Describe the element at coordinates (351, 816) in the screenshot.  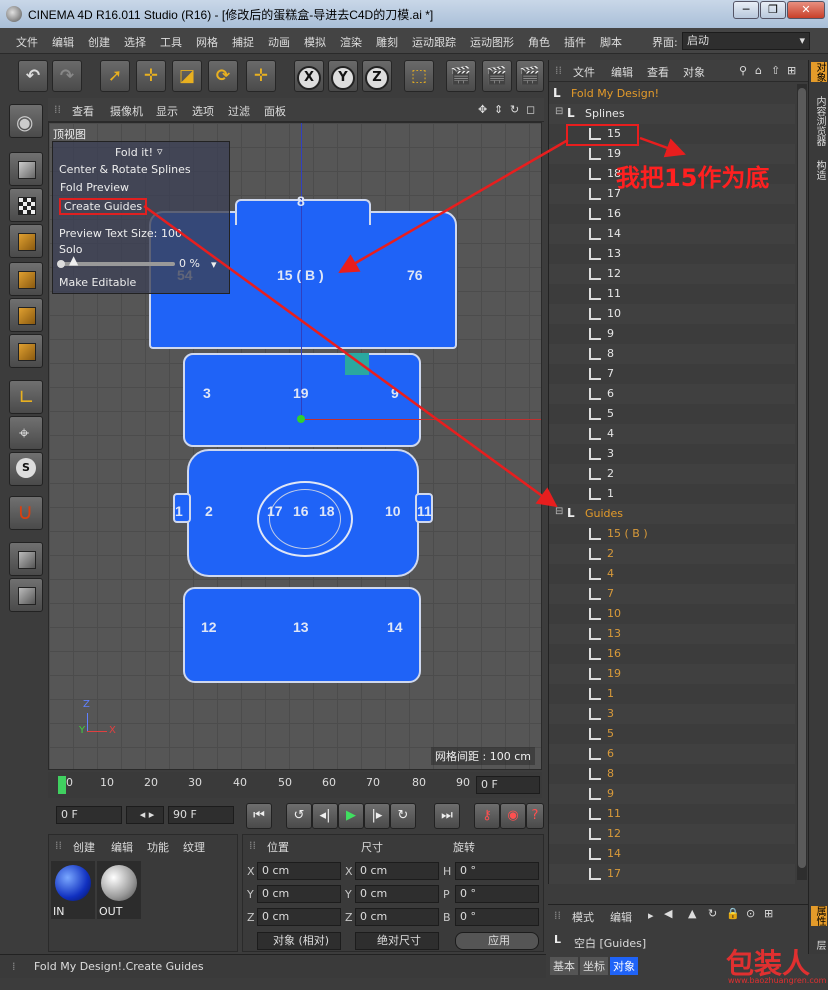
I see `play-button: ▶` at that location.